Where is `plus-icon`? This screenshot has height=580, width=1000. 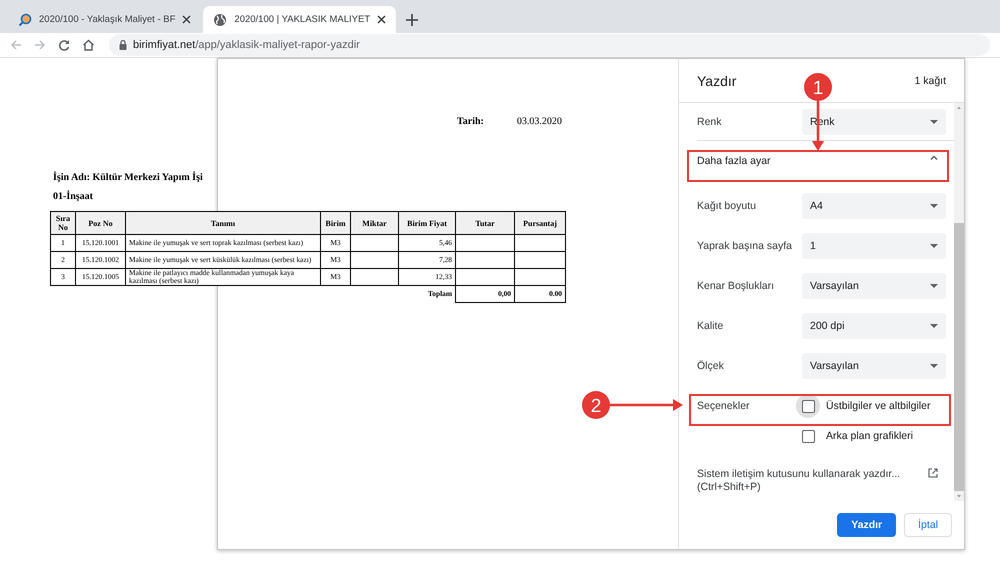 plus-icon is located at coordinates (412, 20).